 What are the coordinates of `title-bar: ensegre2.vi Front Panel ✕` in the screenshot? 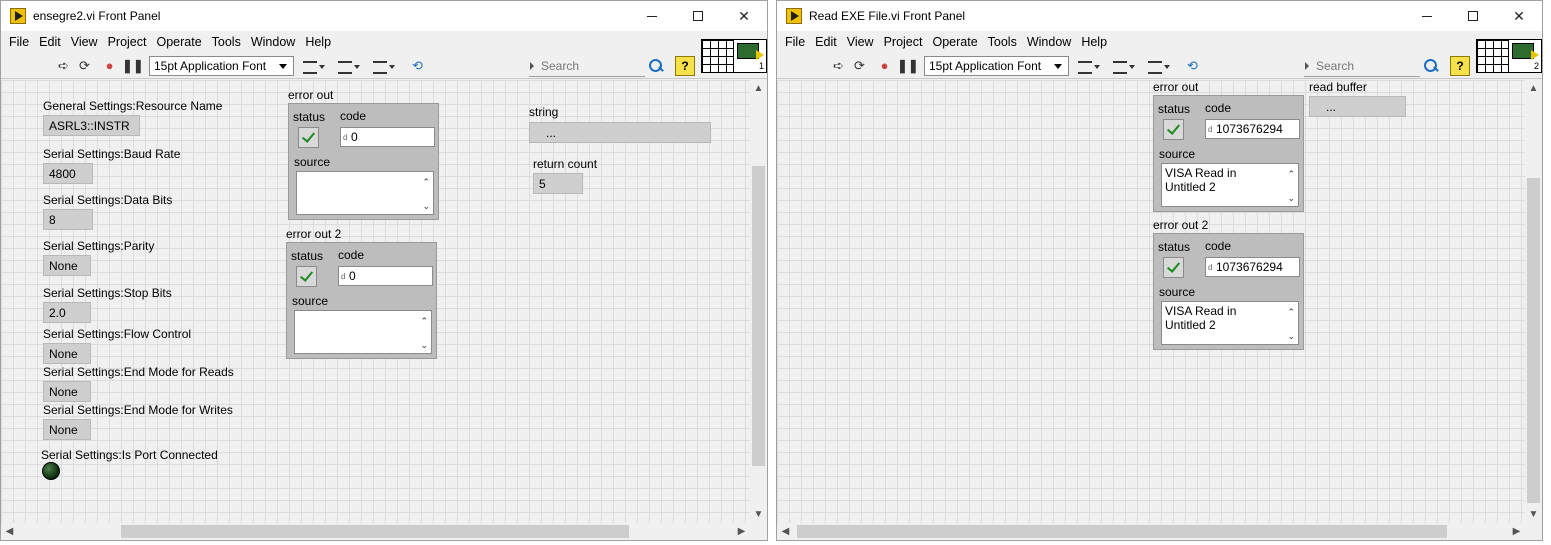 It's located at (384, 16).